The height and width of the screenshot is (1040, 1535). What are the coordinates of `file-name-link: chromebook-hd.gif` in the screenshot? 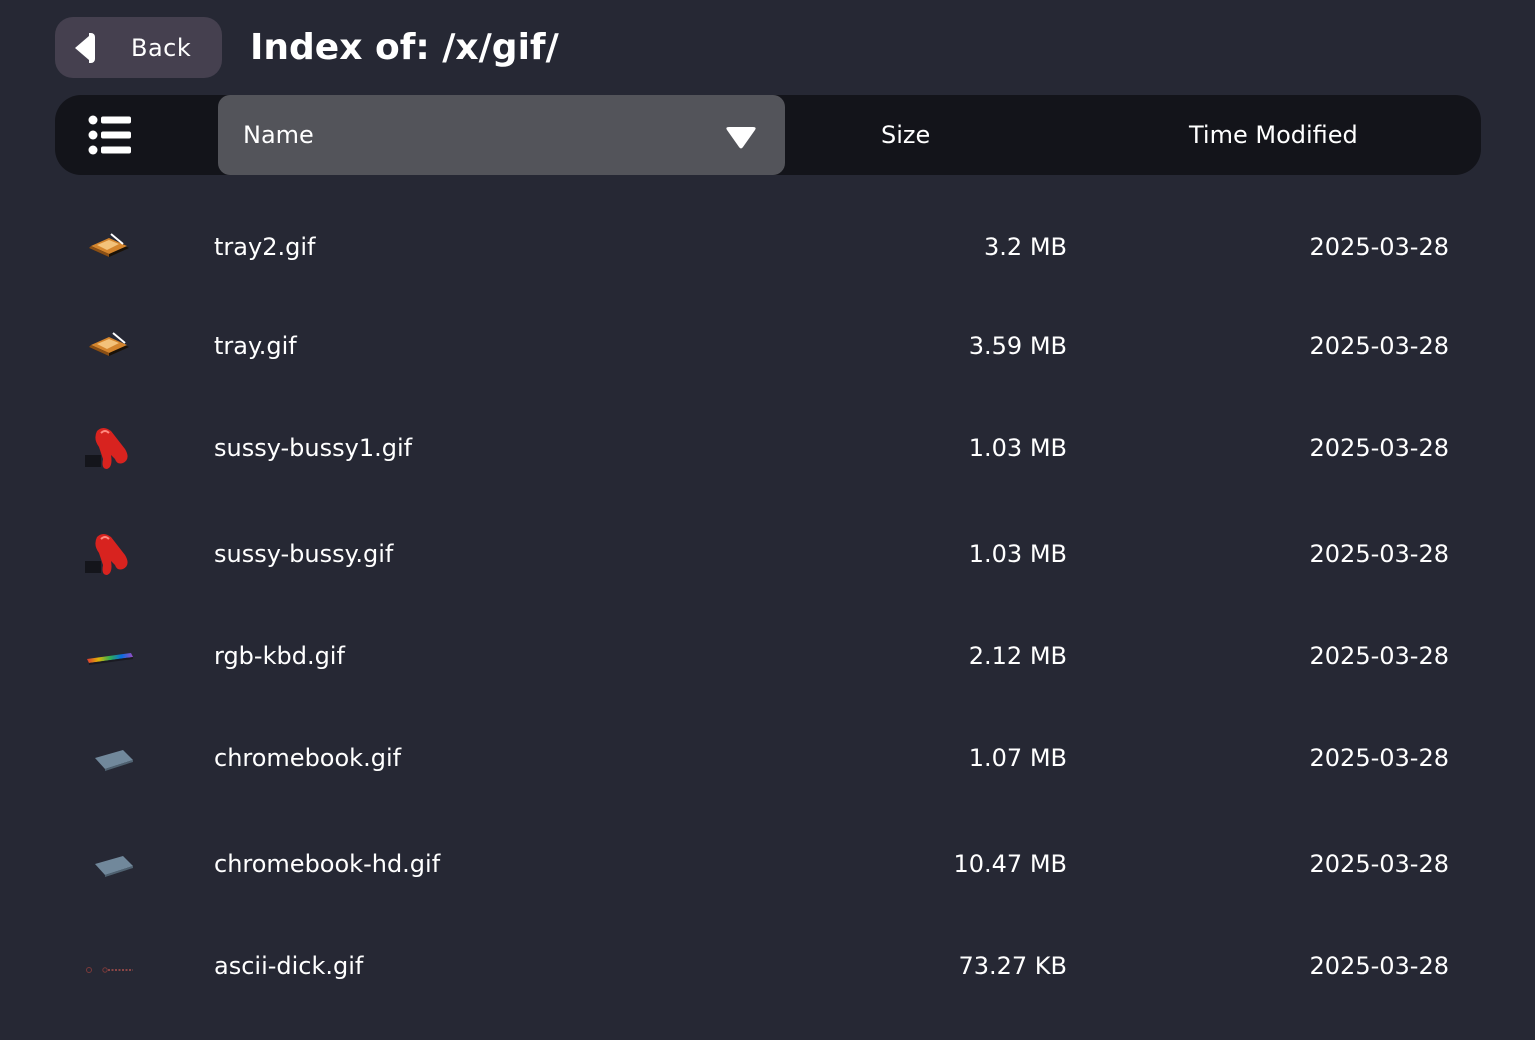 It's located at (327, 864).